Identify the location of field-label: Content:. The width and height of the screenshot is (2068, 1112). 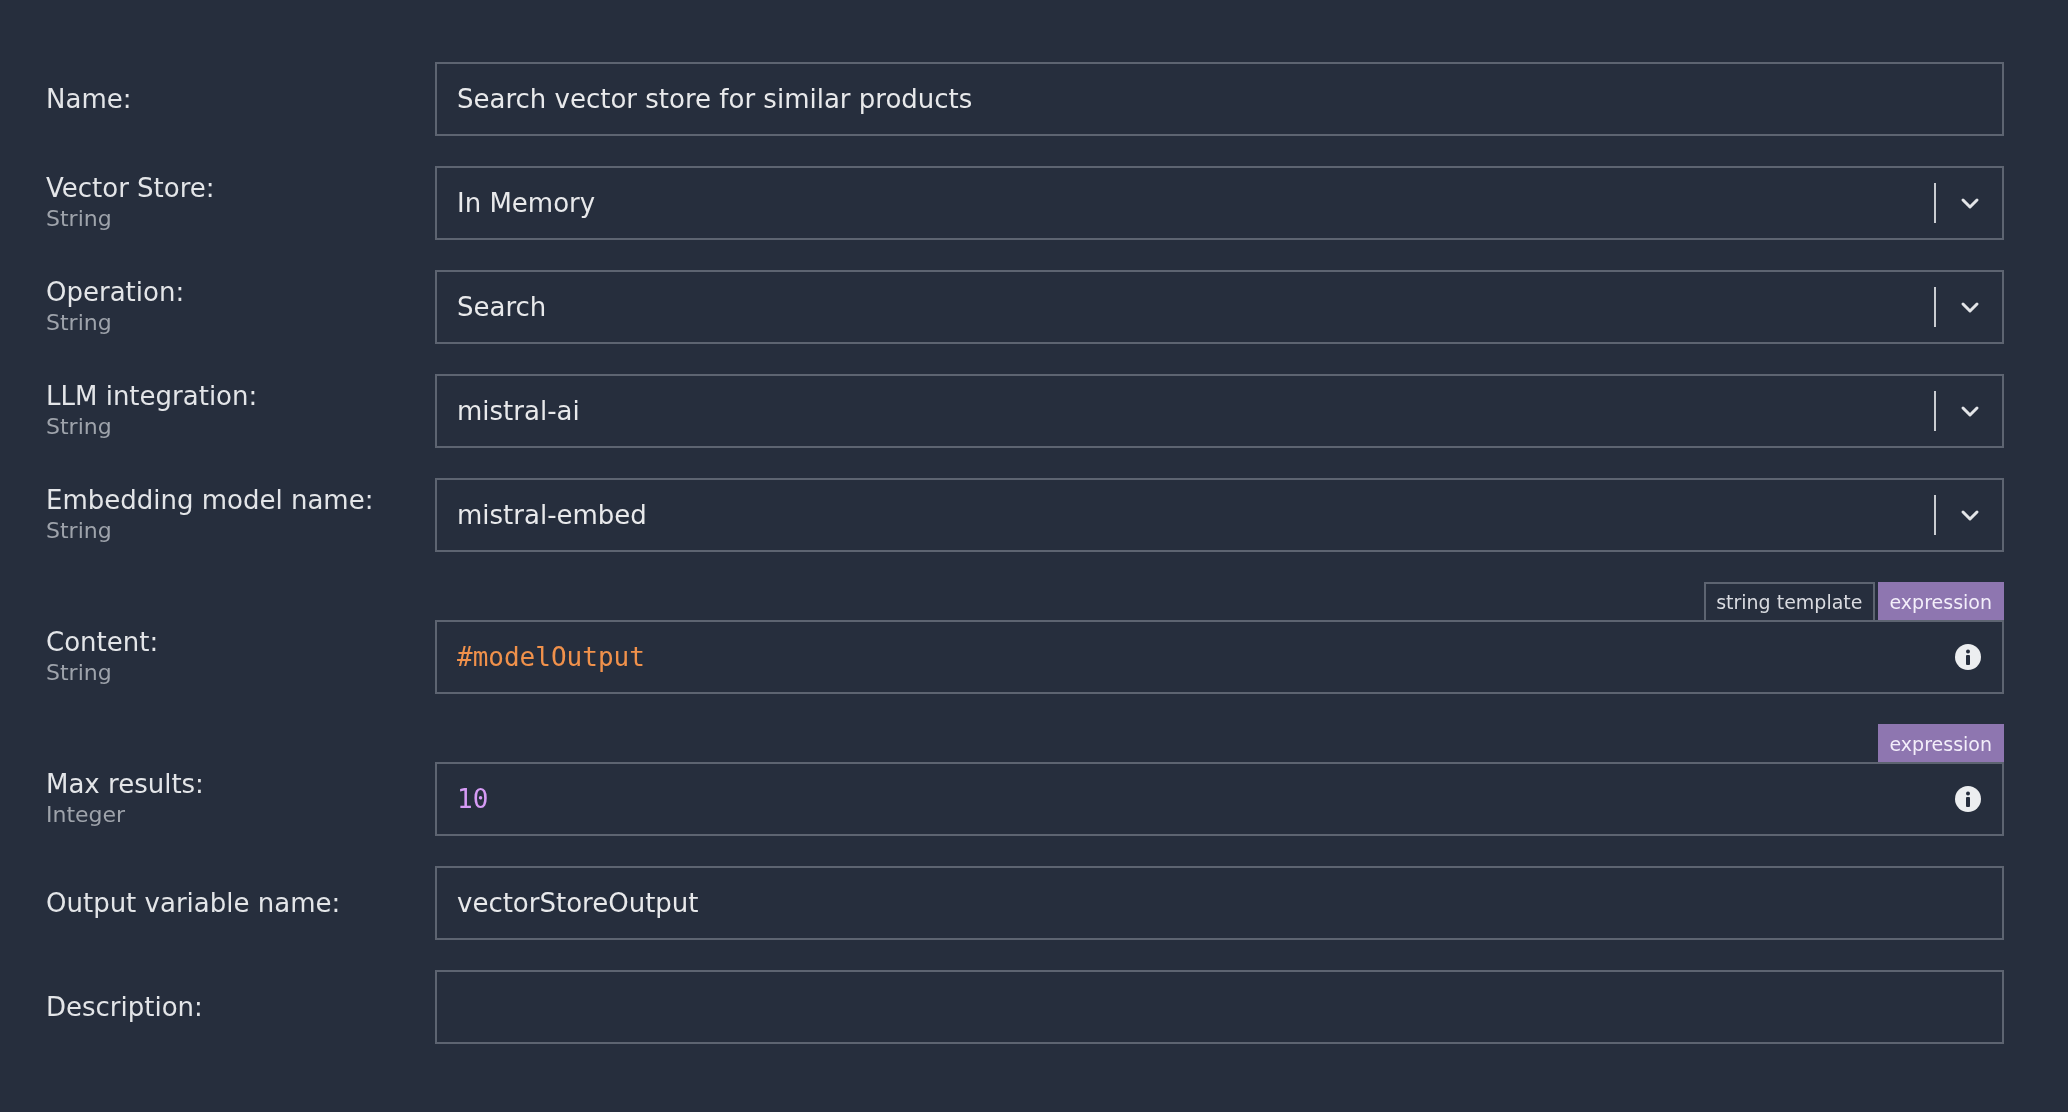
(103, 642).